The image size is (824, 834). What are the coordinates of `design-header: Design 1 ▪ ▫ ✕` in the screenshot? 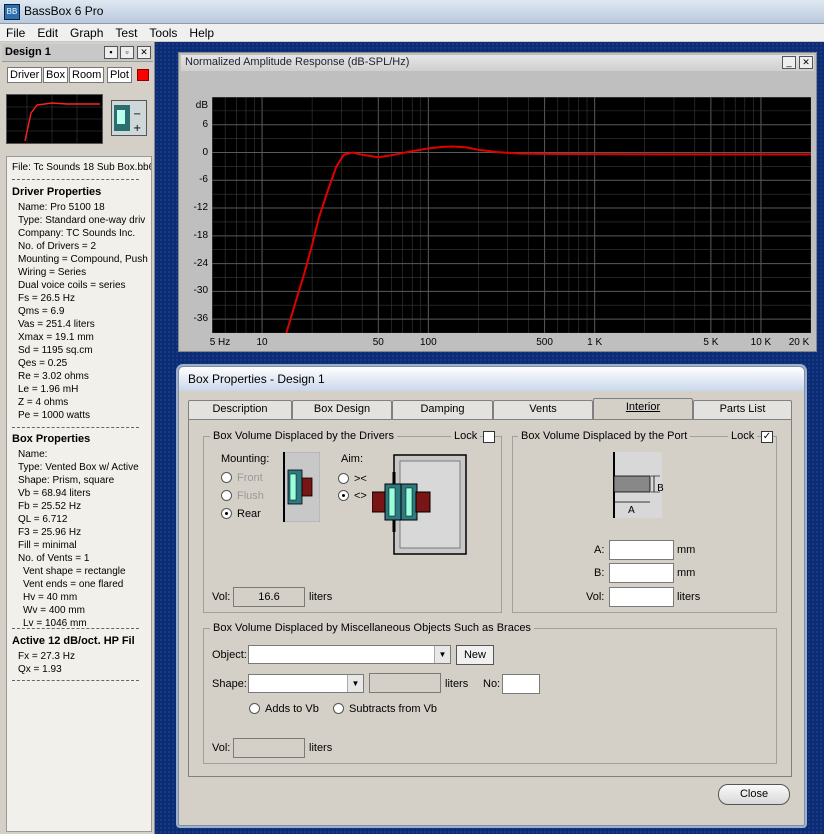 It's located at (77, 53).